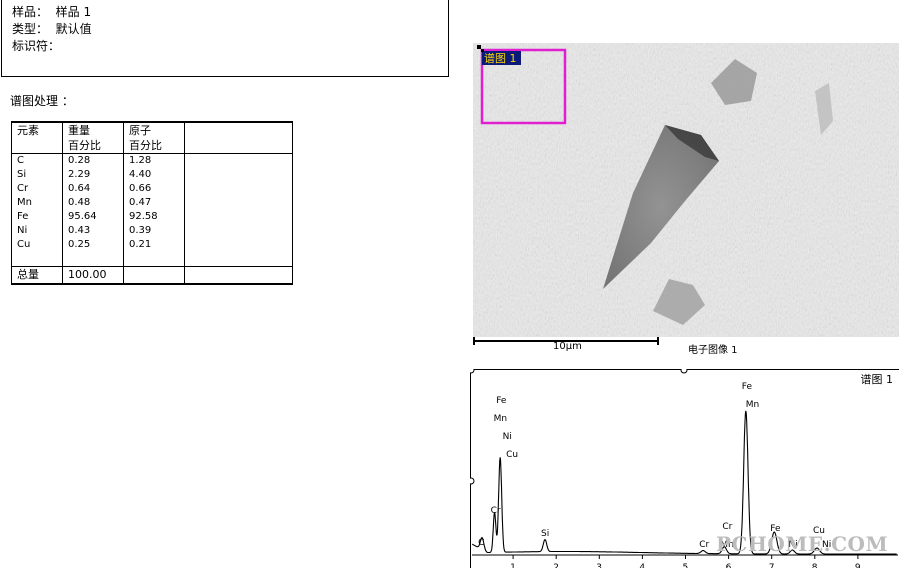  What do you see at coordinates (772, 565) in the screenshot?
I see `axis-tick-label: 7` at bounding box center [772, 565].